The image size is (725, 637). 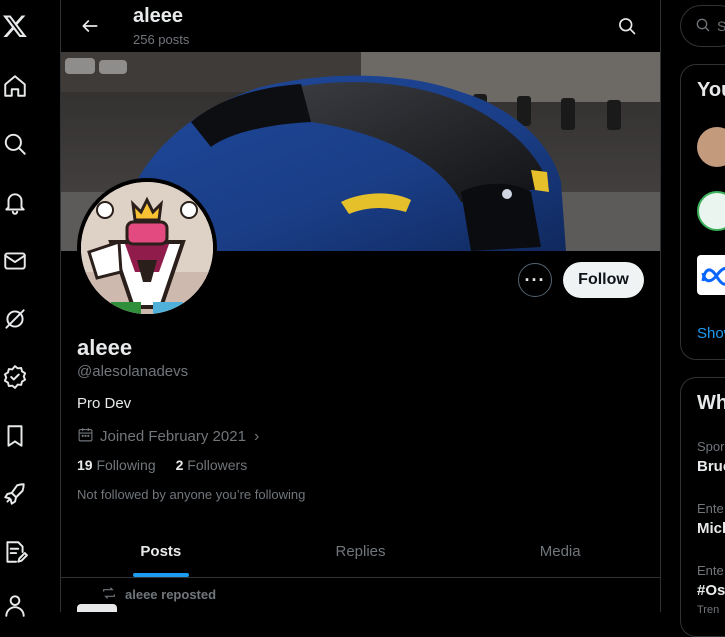 I want to click on messages-envelope-icon, so click(x=15, y=261).